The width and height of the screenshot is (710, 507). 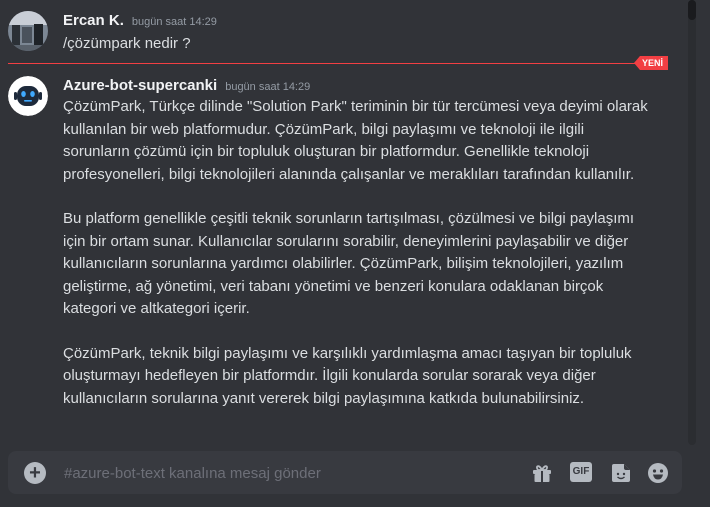 What do you see at coordinates (35, 473) in the screenshot?
I see `add-attachment-icon: +` at bounding box center [35, 473].